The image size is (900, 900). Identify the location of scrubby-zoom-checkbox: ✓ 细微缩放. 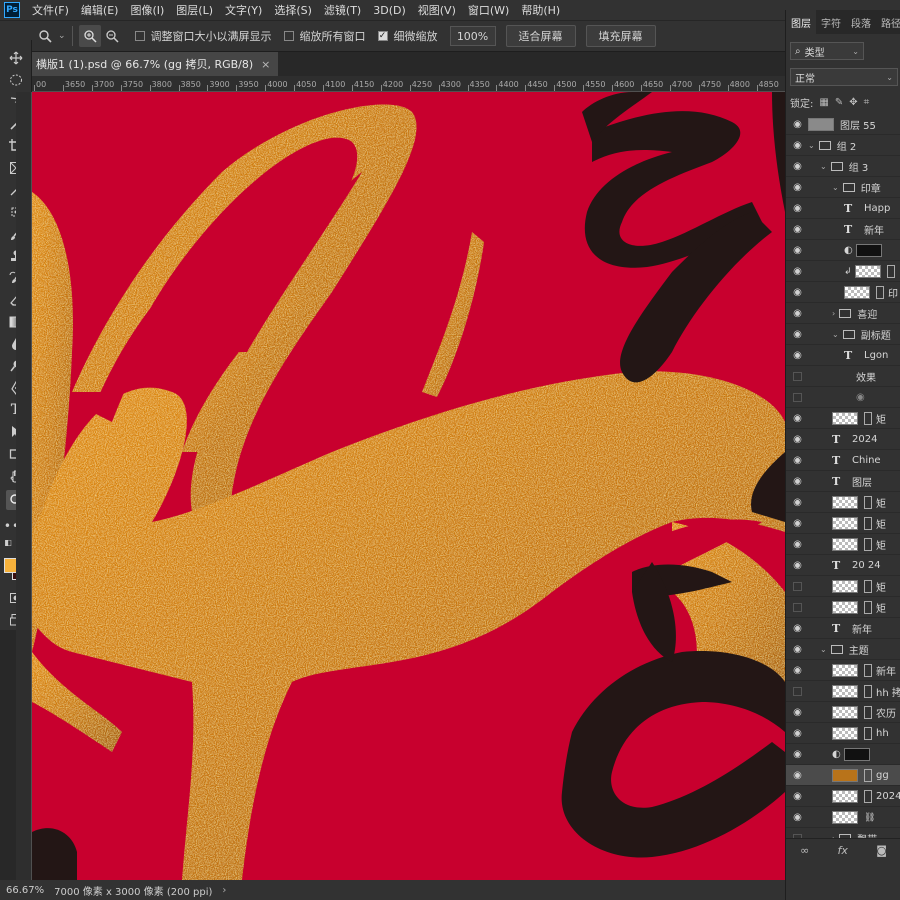
(407, 36).